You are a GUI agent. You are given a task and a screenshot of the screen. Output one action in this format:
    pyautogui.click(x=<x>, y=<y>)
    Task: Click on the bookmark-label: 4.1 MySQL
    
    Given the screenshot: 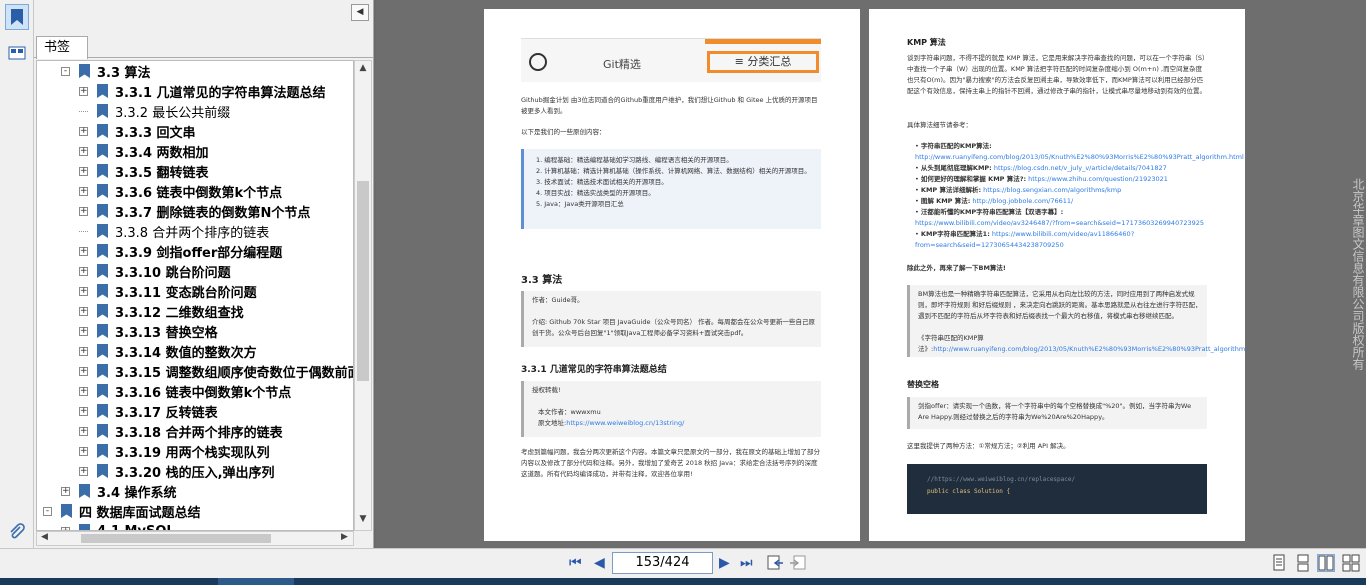 What is the action you would take?
    pyautogui.click(x=136, y=527)
    